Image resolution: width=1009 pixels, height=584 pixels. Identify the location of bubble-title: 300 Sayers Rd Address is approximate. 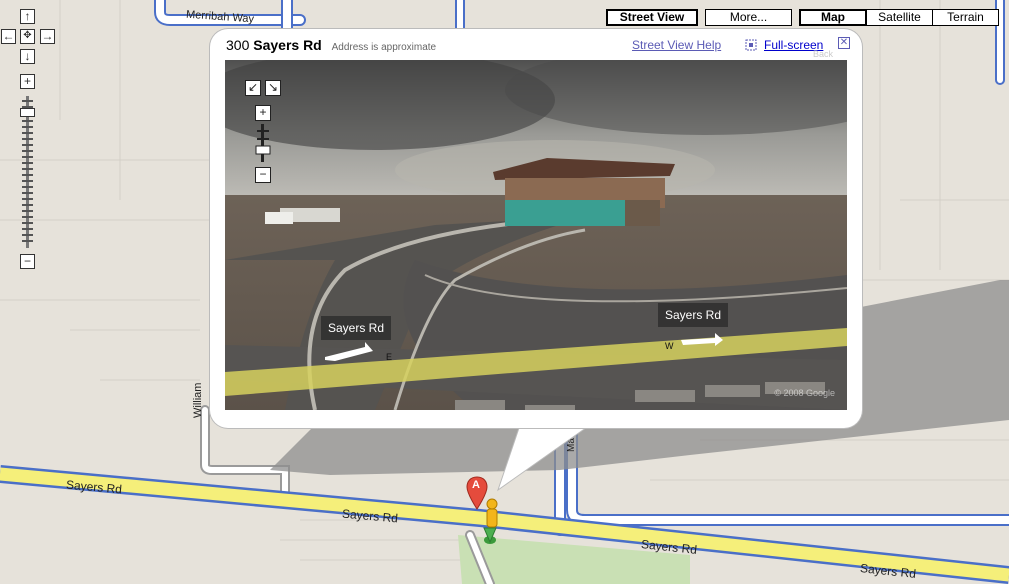
(331, 45).